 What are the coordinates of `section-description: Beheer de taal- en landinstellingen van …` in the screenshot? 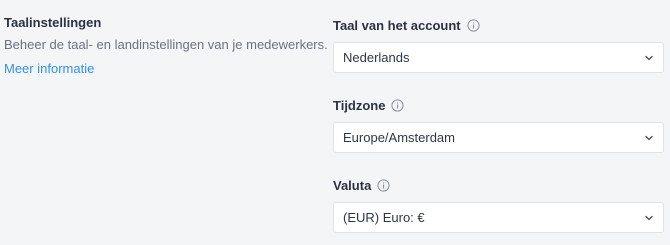 It's located at (166, 44).